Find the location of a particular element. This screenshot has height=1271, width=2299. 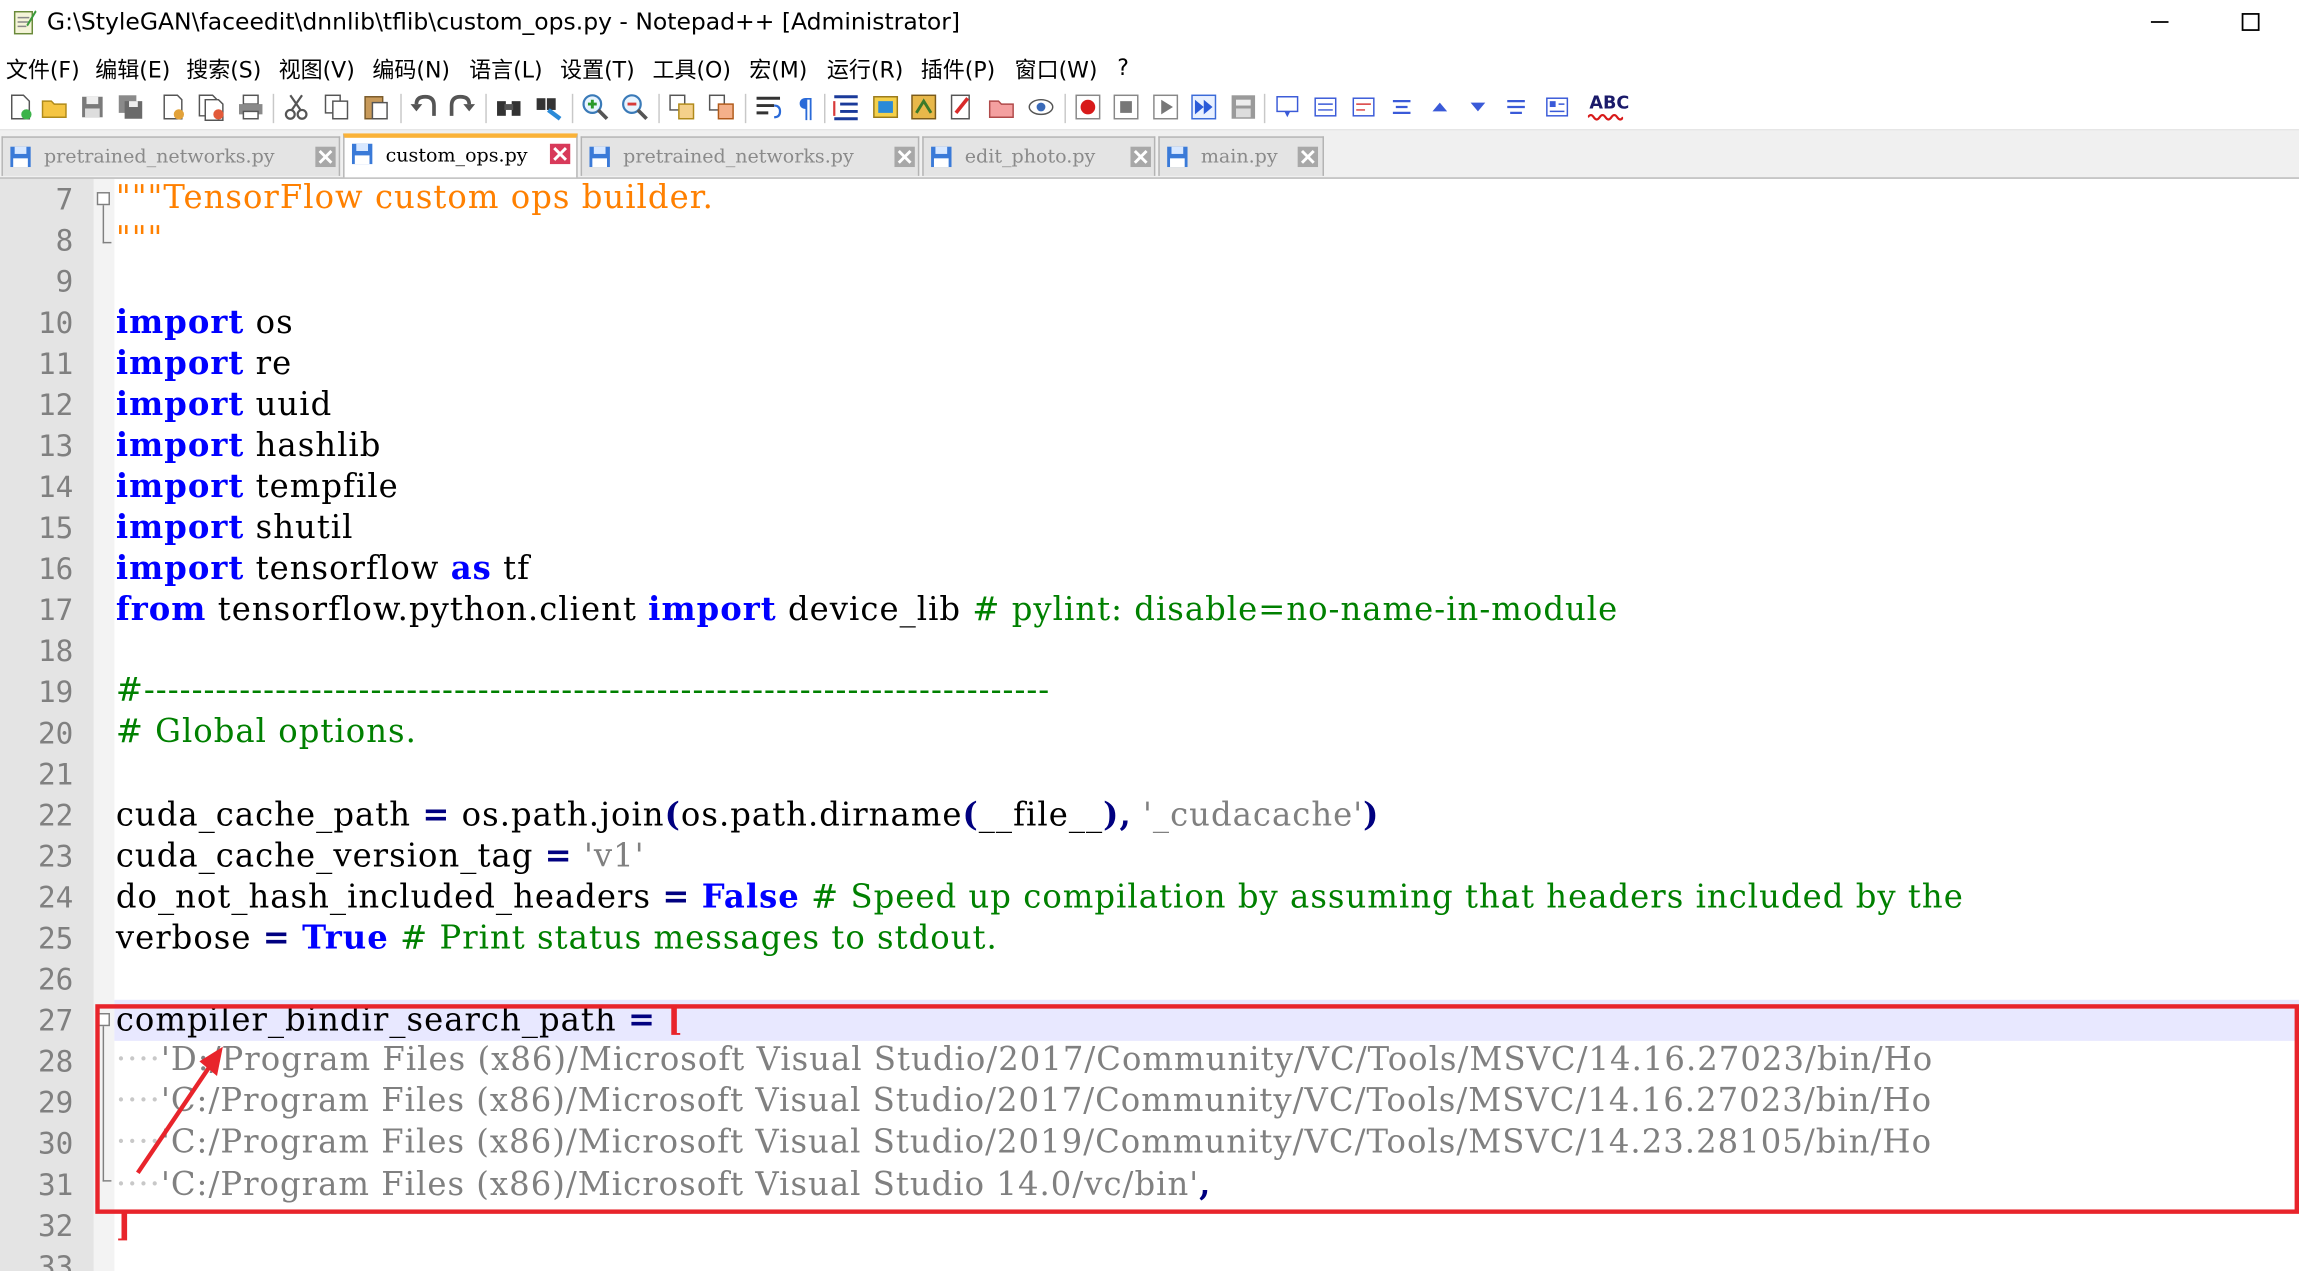

line-number: 11 is located at coordinates (55, 363).